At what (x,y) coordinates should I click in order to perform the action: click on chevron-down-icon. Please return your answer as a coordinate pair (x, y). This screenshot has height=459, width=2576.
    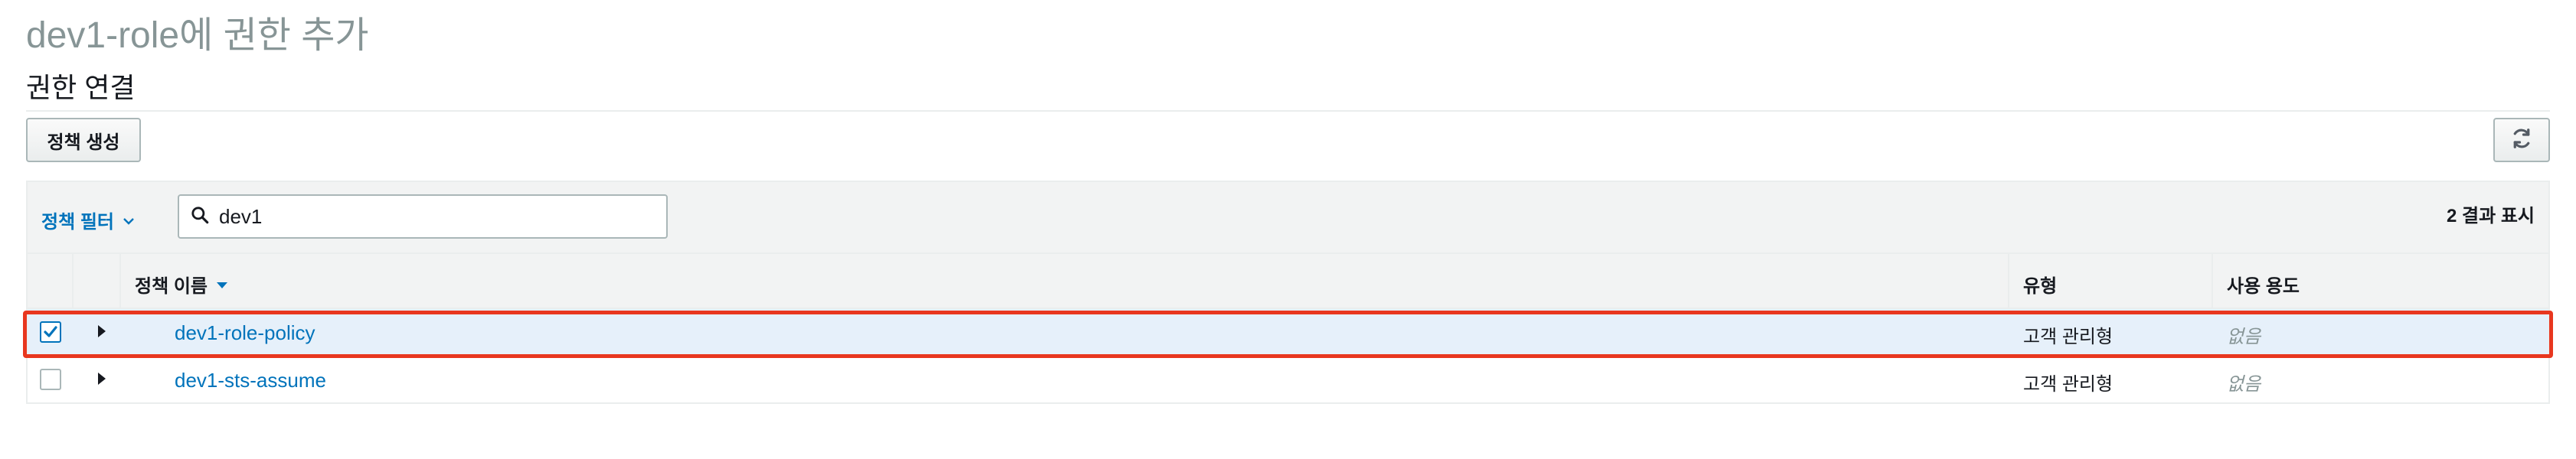
    Looking at the image, I should click on (129, 220).